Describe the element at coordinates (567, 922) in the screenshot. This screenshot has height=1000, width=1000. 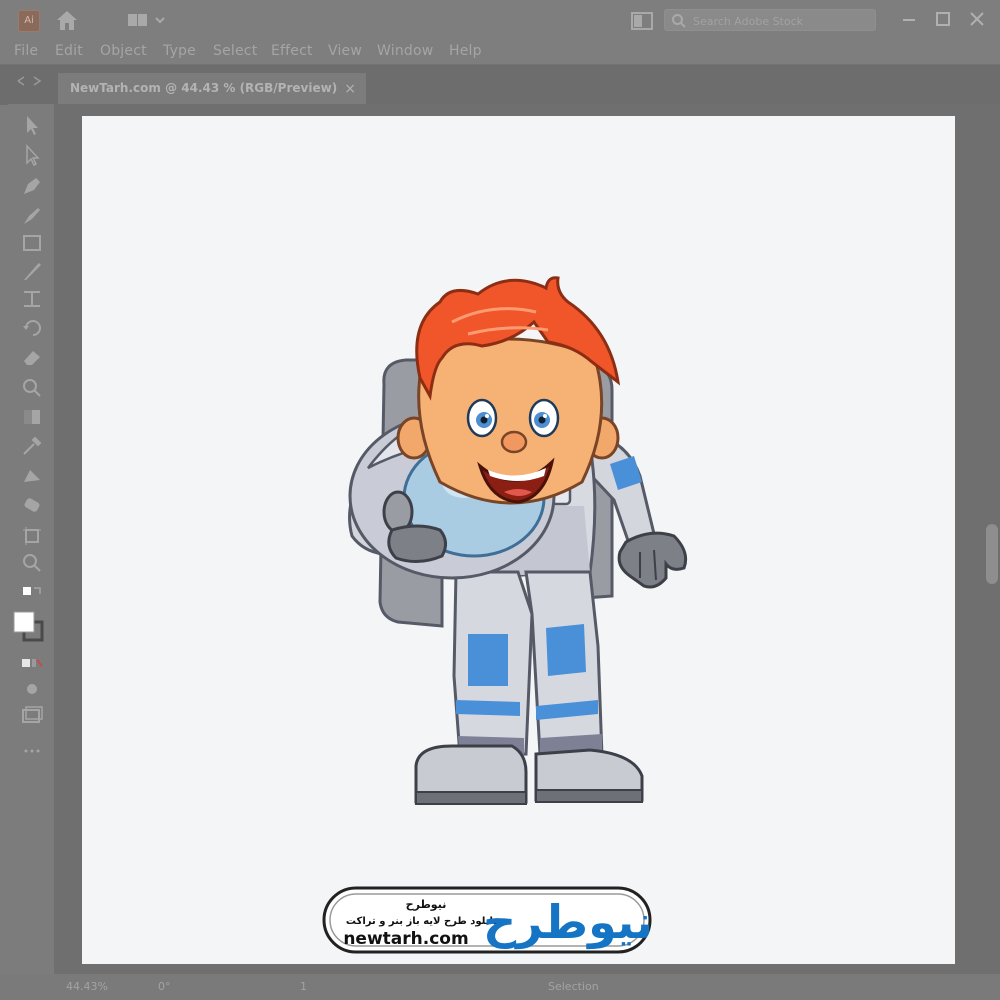
I see `watermark-logo: نیوطرح` at that location.